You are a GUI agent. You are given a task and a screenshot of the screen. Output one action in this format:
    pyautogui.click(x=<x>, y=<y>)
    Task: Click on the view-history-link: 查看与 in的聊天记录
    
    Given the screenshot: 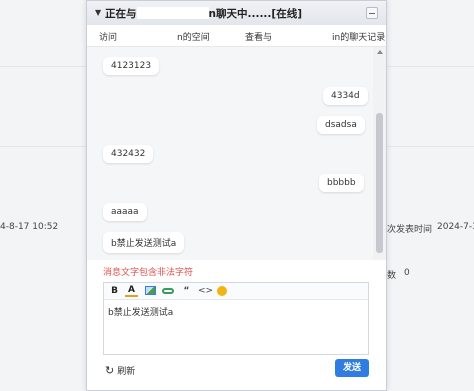 What is the action you would take?
    pyautogui.click(x=315, y=36)
    